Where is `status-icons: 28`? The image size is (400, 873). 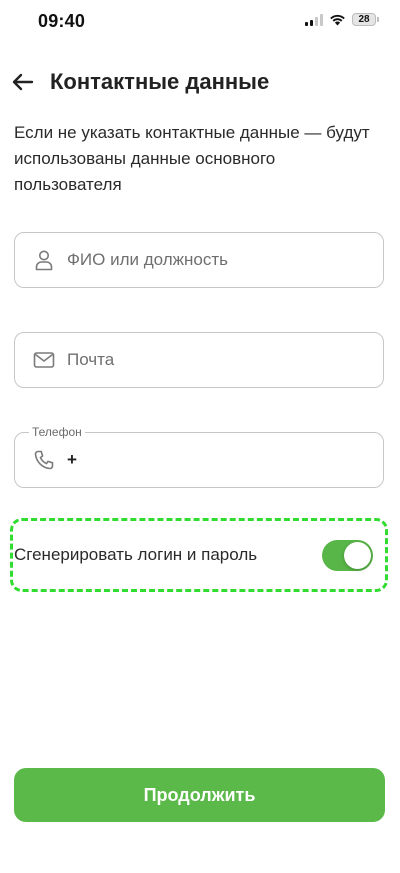
status-icons: 28 is located at coordinates (342, 19).